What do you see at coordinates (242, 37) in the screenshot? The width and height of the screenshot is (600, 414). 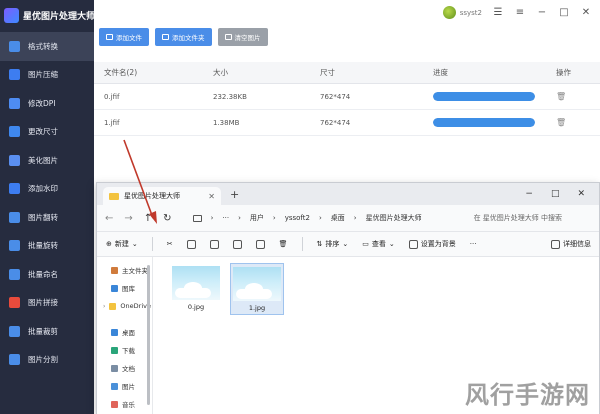 I see `clear-images-button: 清空图片` at bounding box center [242, 37].